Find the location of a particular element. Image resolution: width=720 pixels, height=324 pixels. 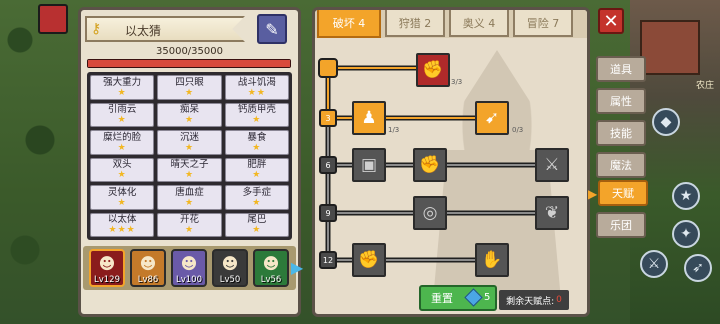

bow-icon: ➶ is located at coordinates (698, 268).